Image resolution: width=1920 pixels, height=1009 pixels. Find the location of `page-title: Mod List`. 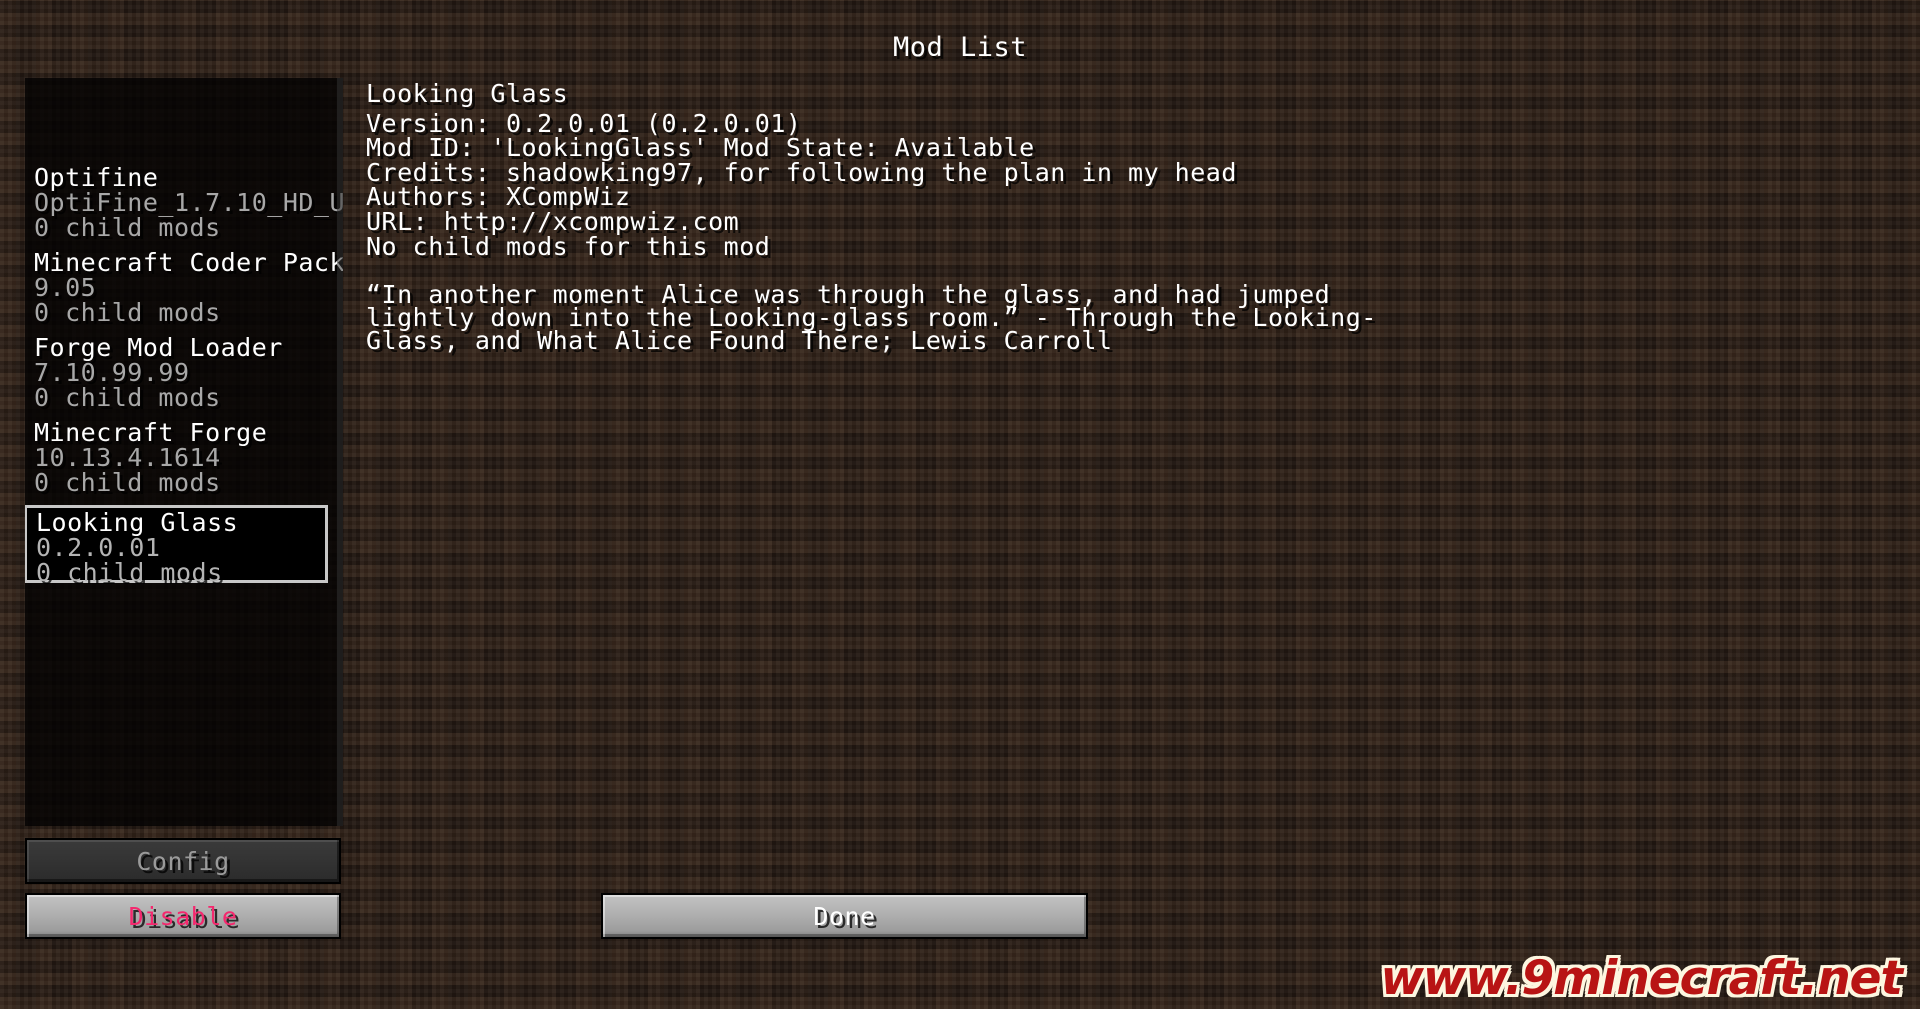

page-title: Mod List is located at coordinates (960, 47).